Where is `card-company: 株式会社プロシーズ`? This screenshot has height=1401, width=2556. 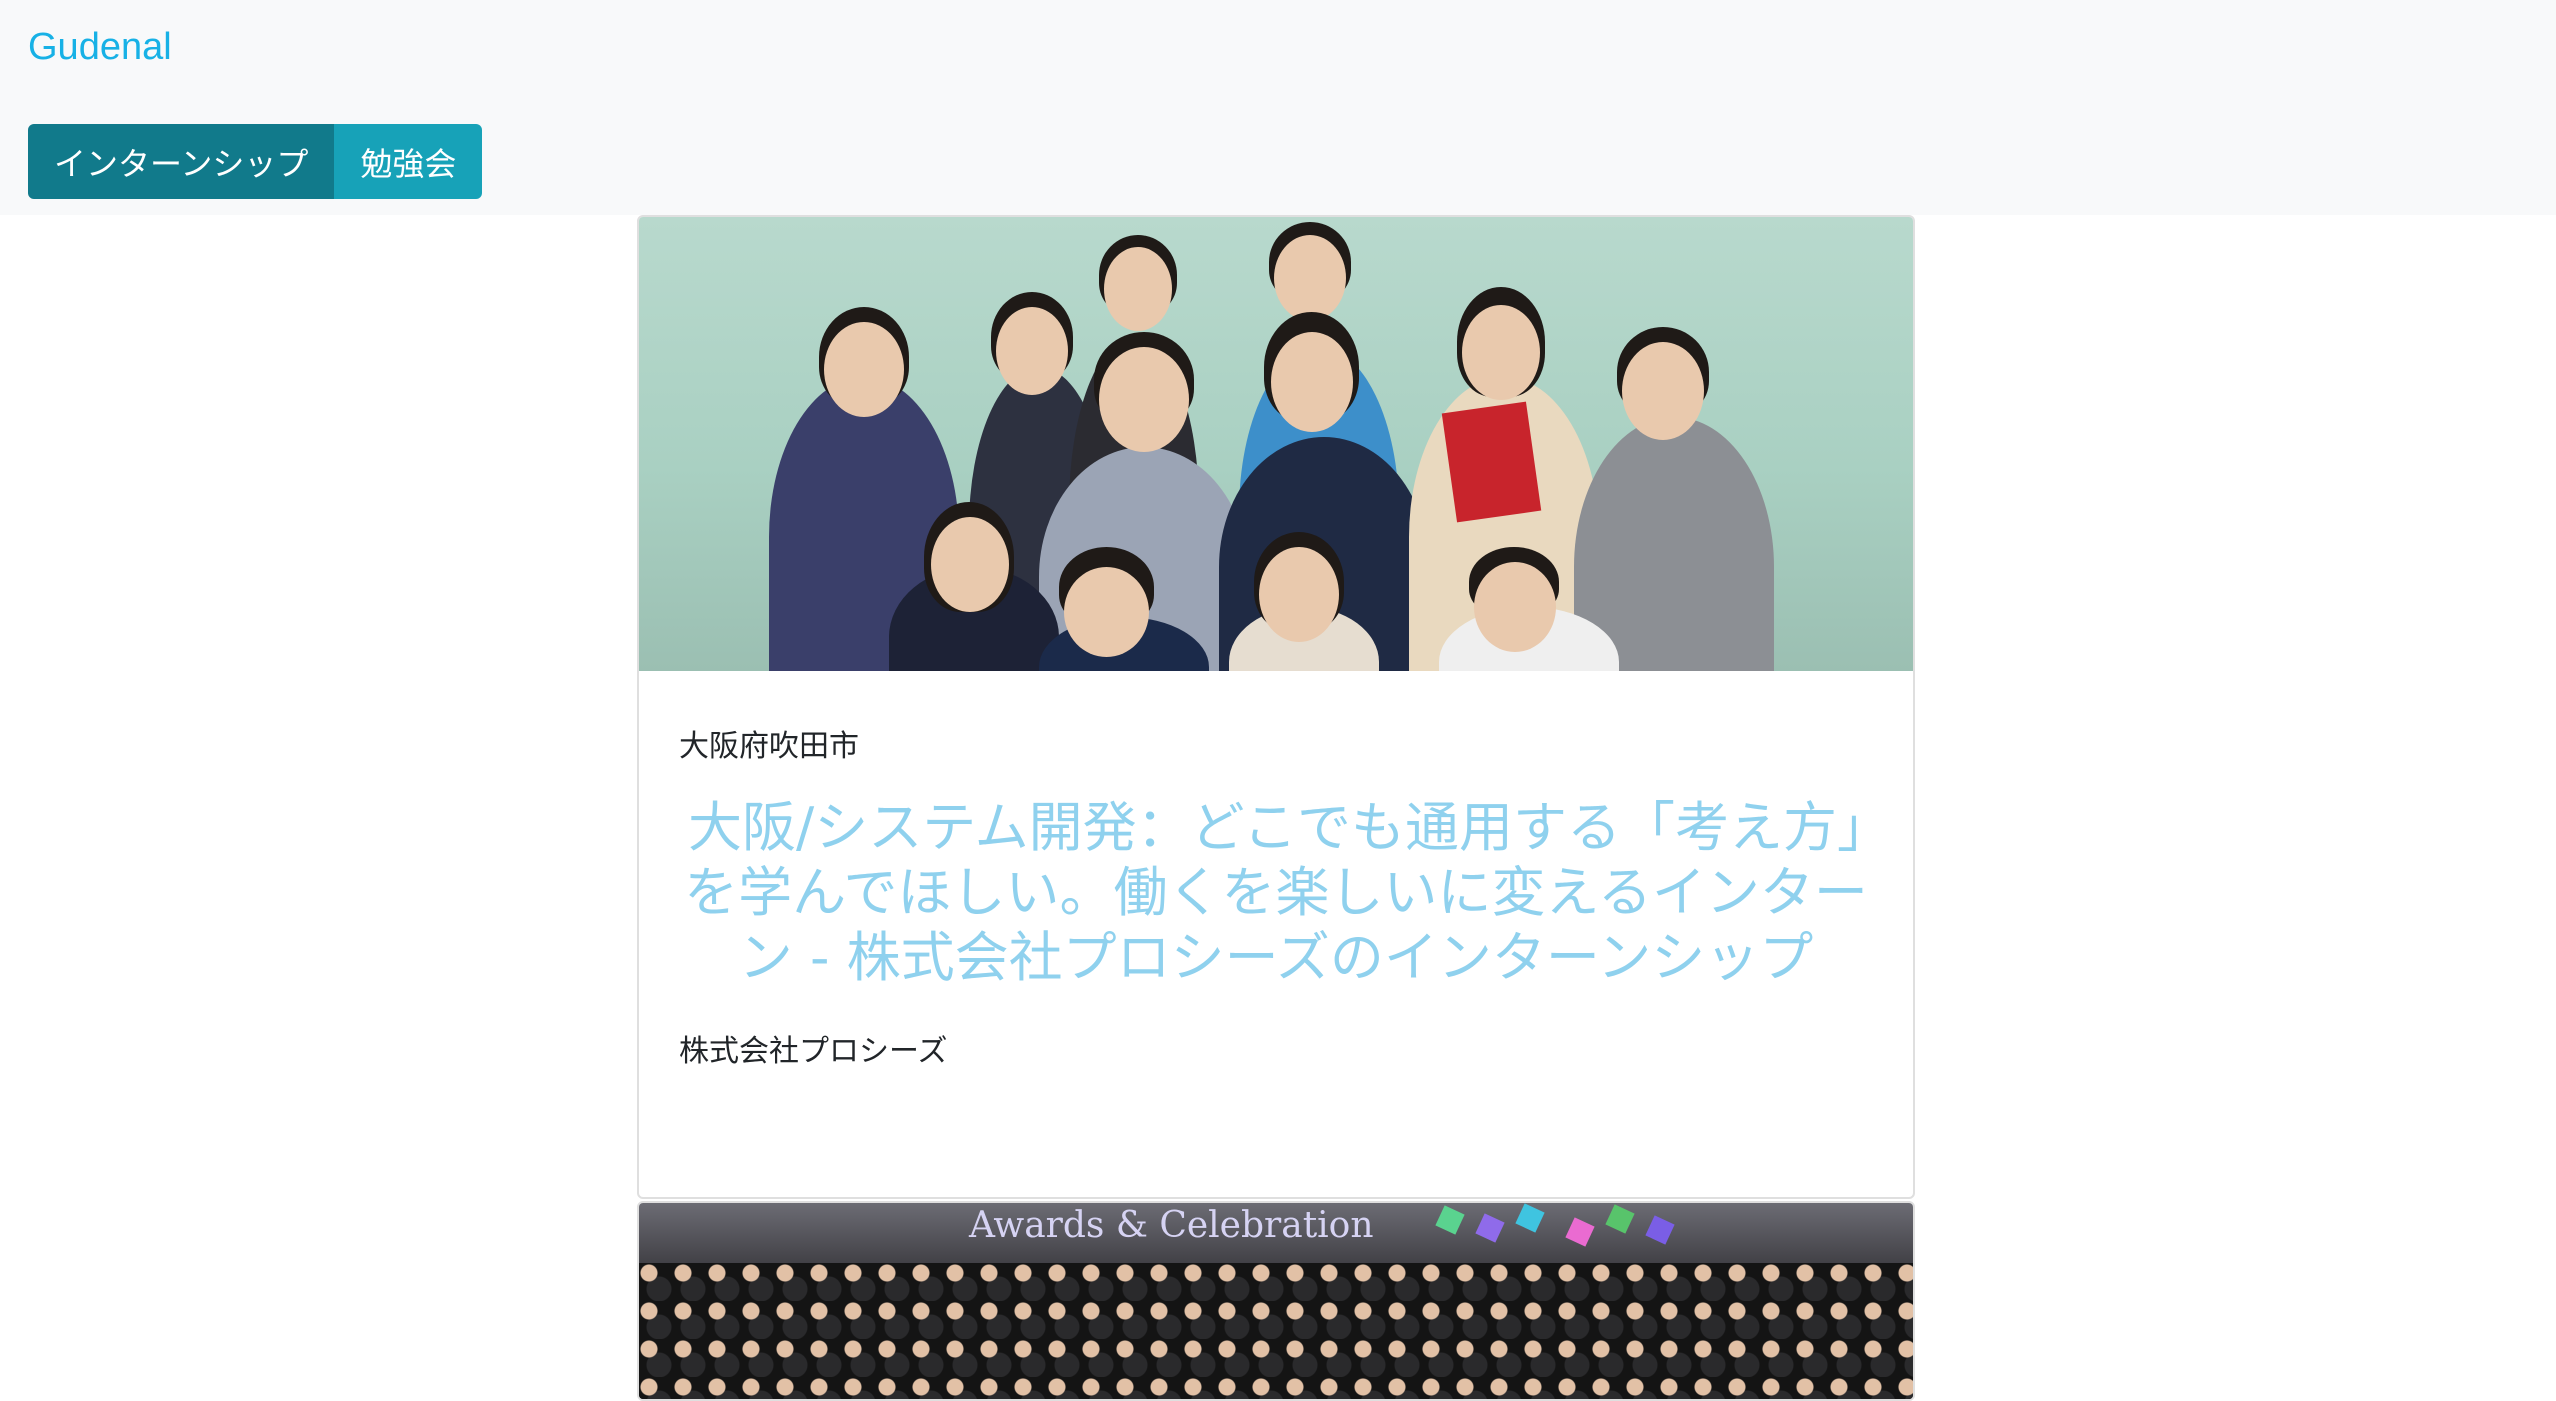 card-company: 株式会社プロシーズ is located at coordinates (813, 1051).